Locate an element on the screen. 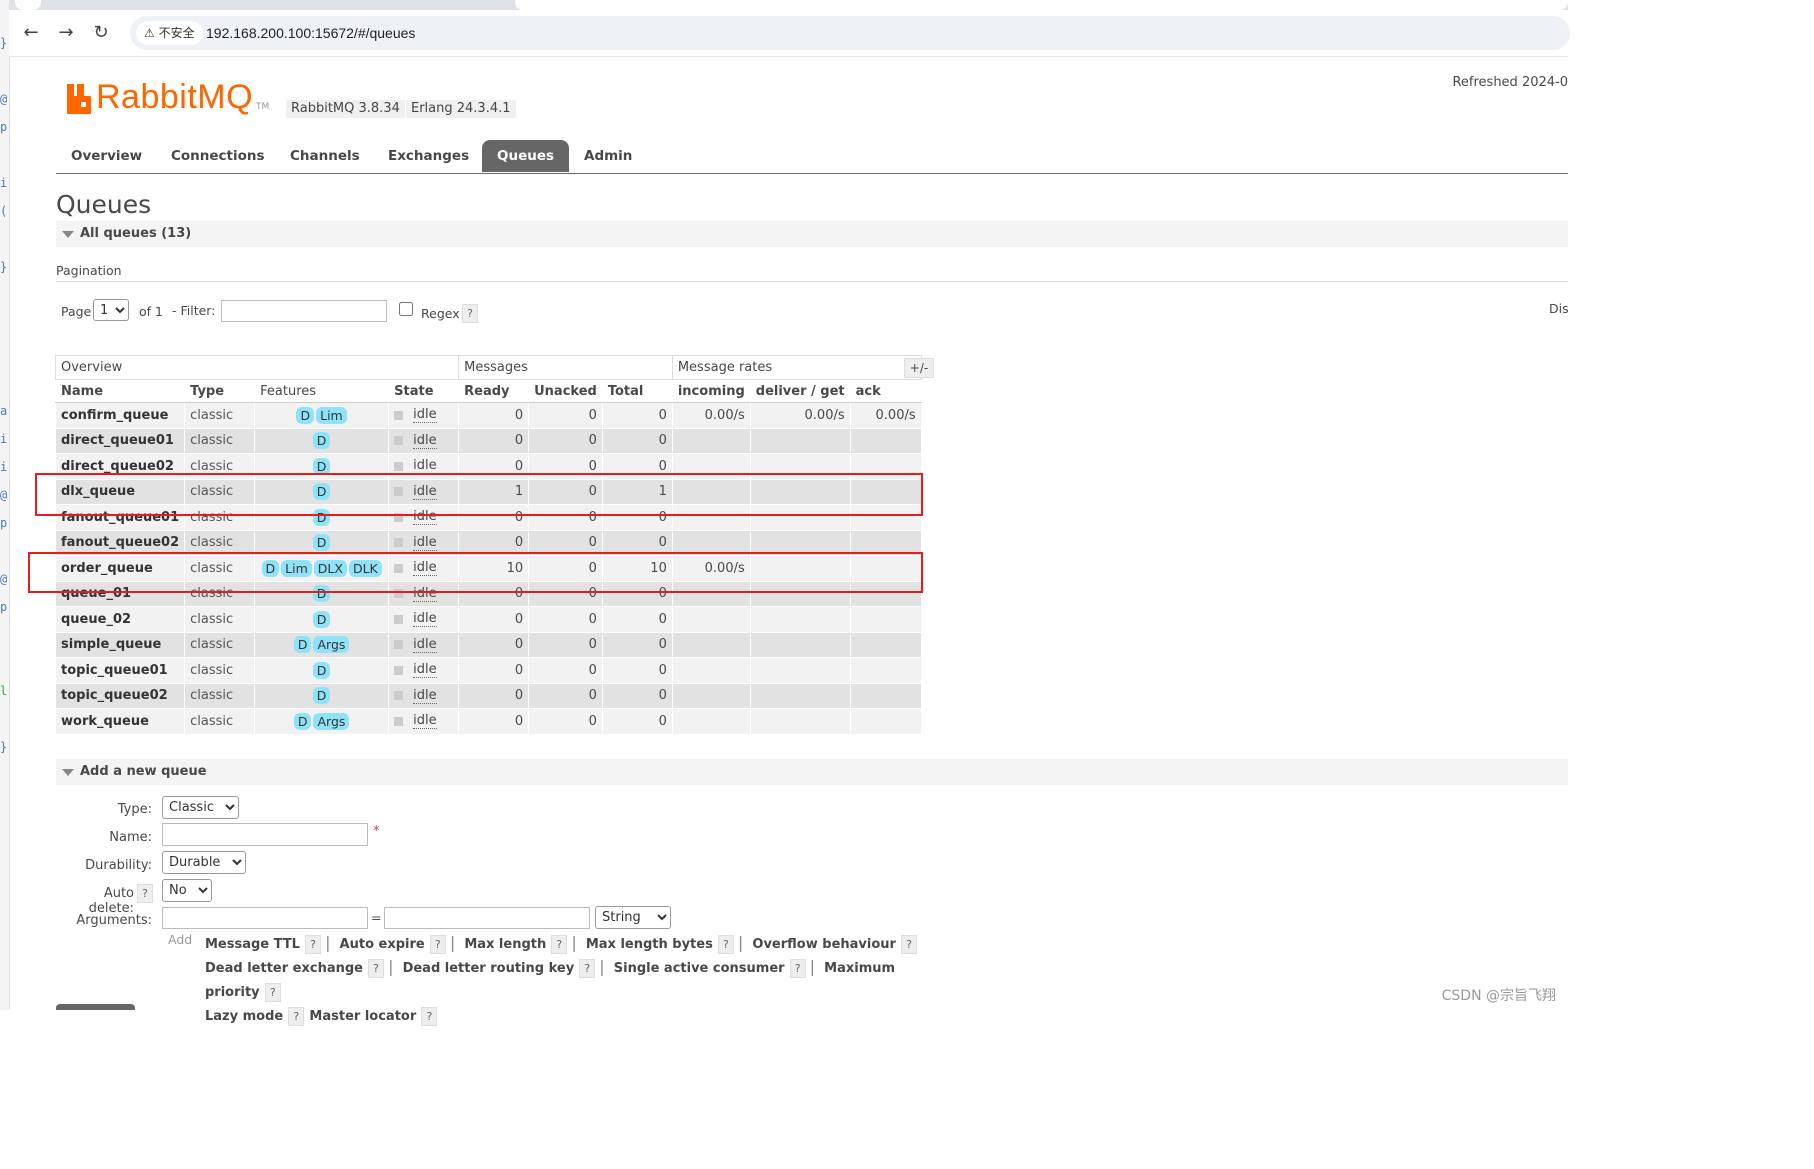  add-queue-toggle: Add a new queue is located at coordinates (812, 772).